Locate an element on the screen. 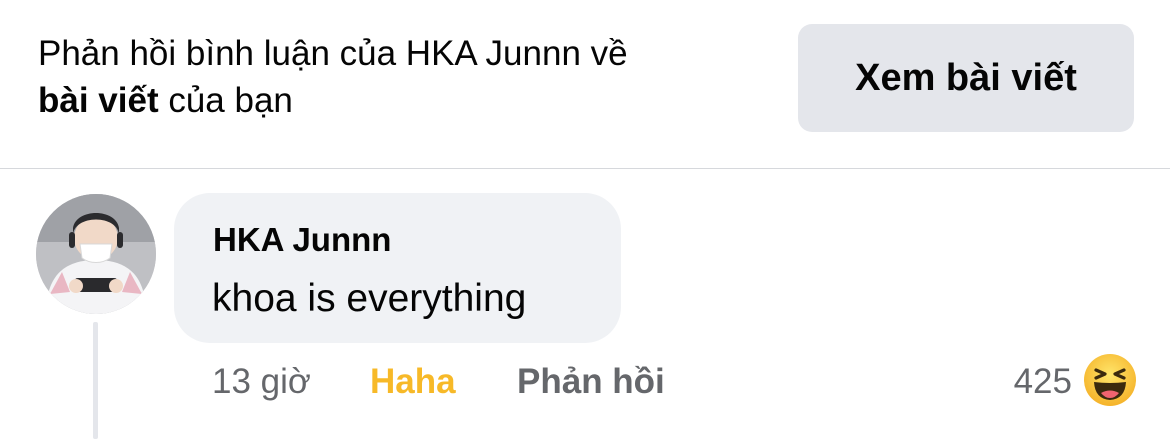 The height and width of the screenshot is (439, 1170). comment-author: HKA Junnn is located at coordinates (302, 240).